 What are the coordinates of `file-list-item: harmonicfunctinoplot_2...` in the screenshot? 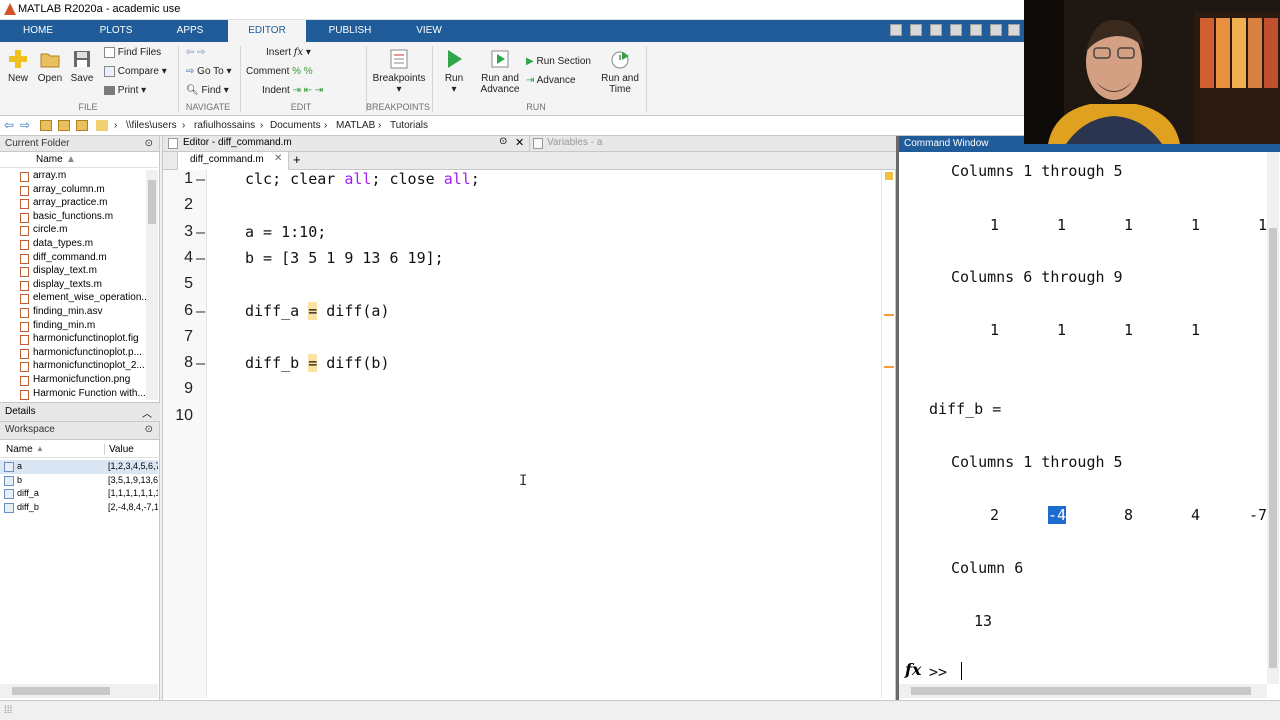 It's located at (73, 367).